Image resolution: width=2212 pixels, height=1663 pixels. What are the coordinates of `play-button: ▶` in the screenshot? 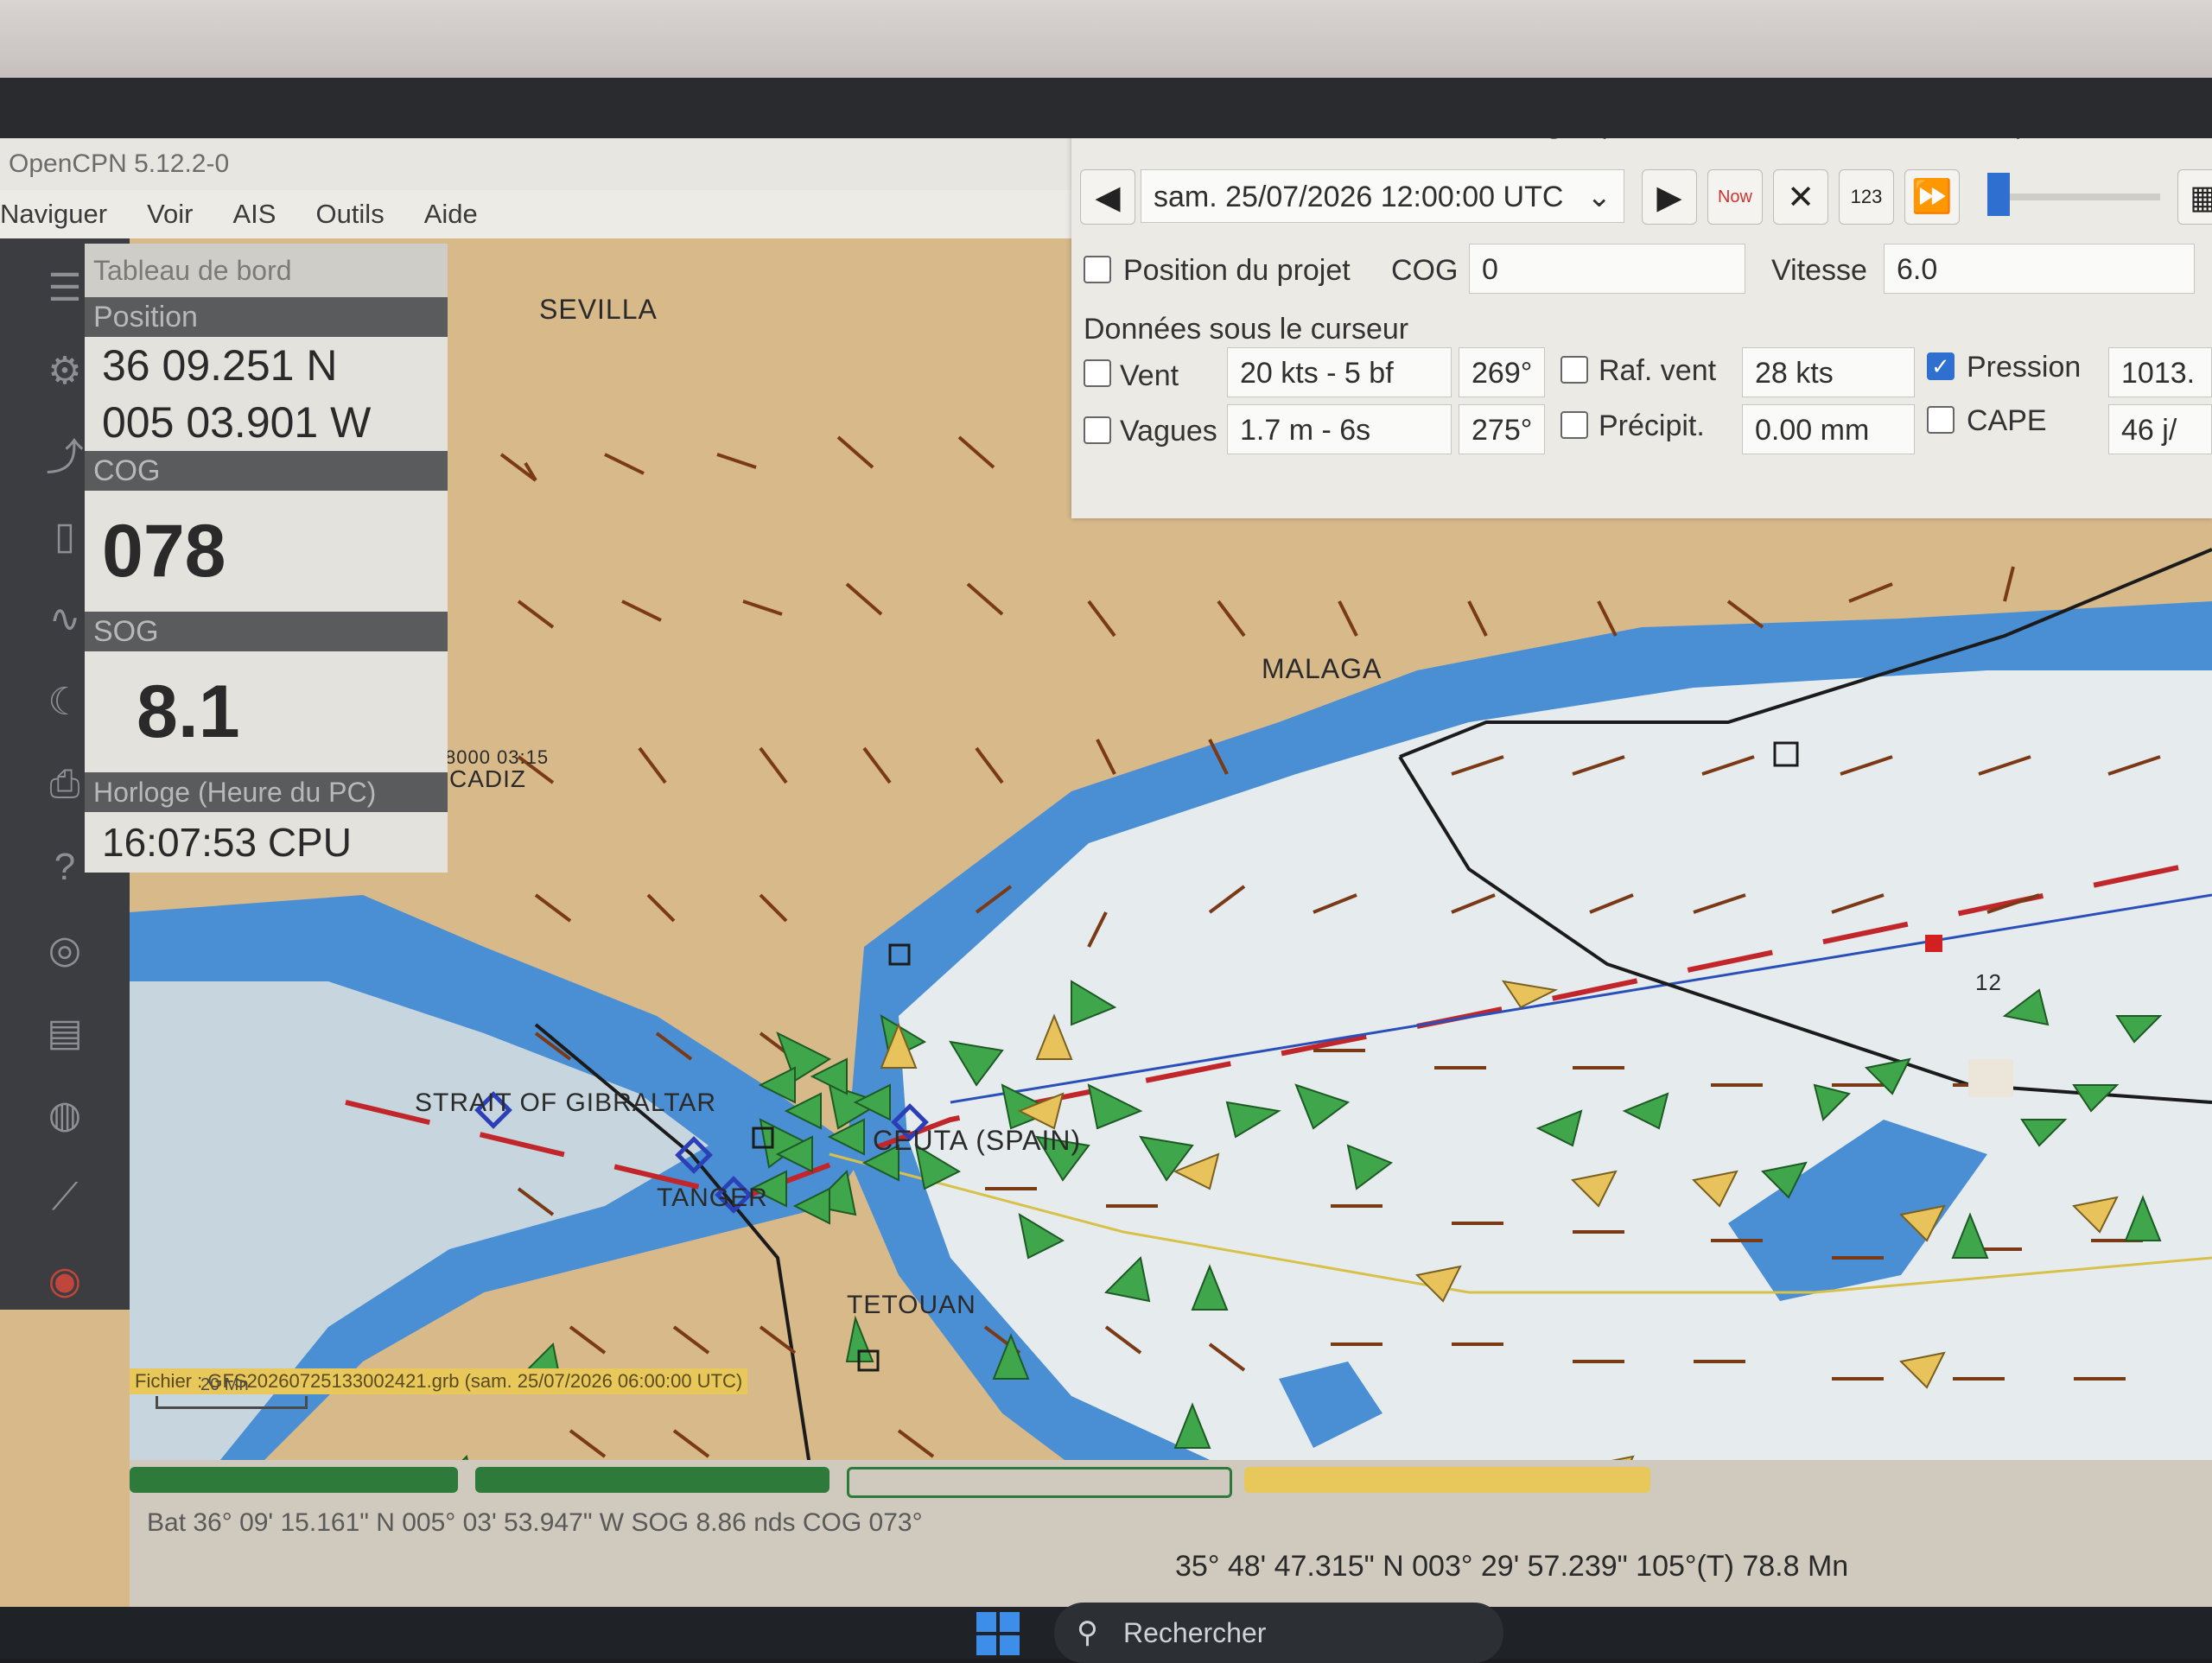 It's located at (1669, 197).